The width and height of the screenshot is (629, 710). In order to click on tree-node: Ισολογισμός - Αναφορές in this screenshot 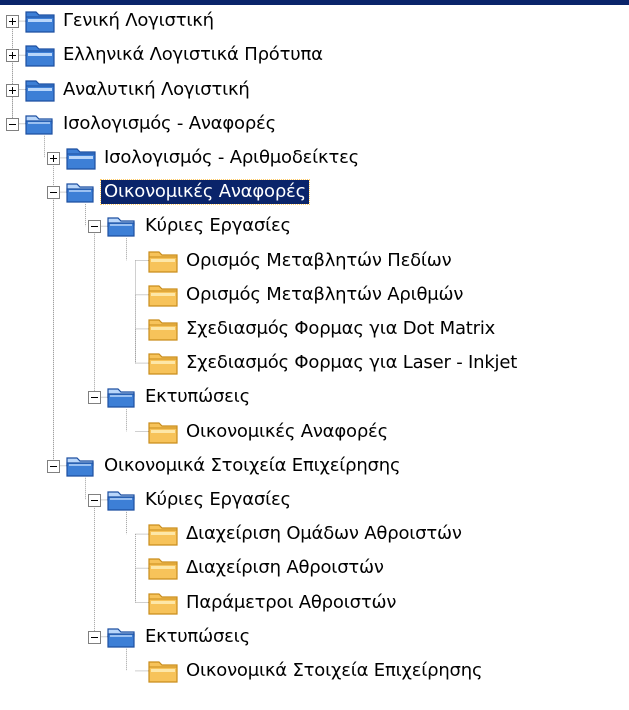, I will do `click(314, 124)`.